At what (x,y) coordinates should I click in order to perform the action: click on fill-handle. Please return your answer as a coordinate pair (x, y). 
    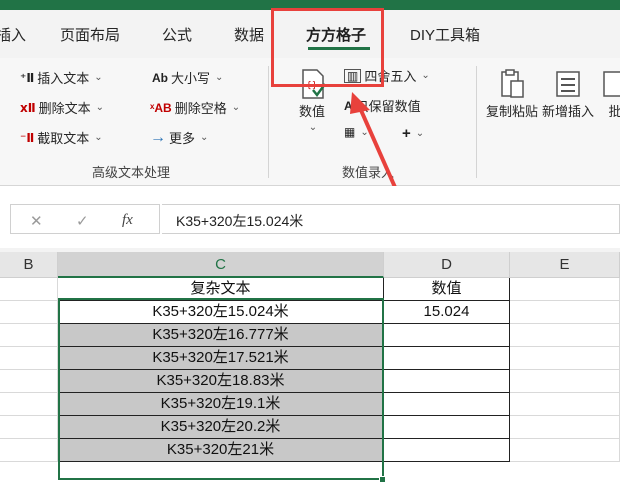
    Looking at the image, I should click on (382, 479).